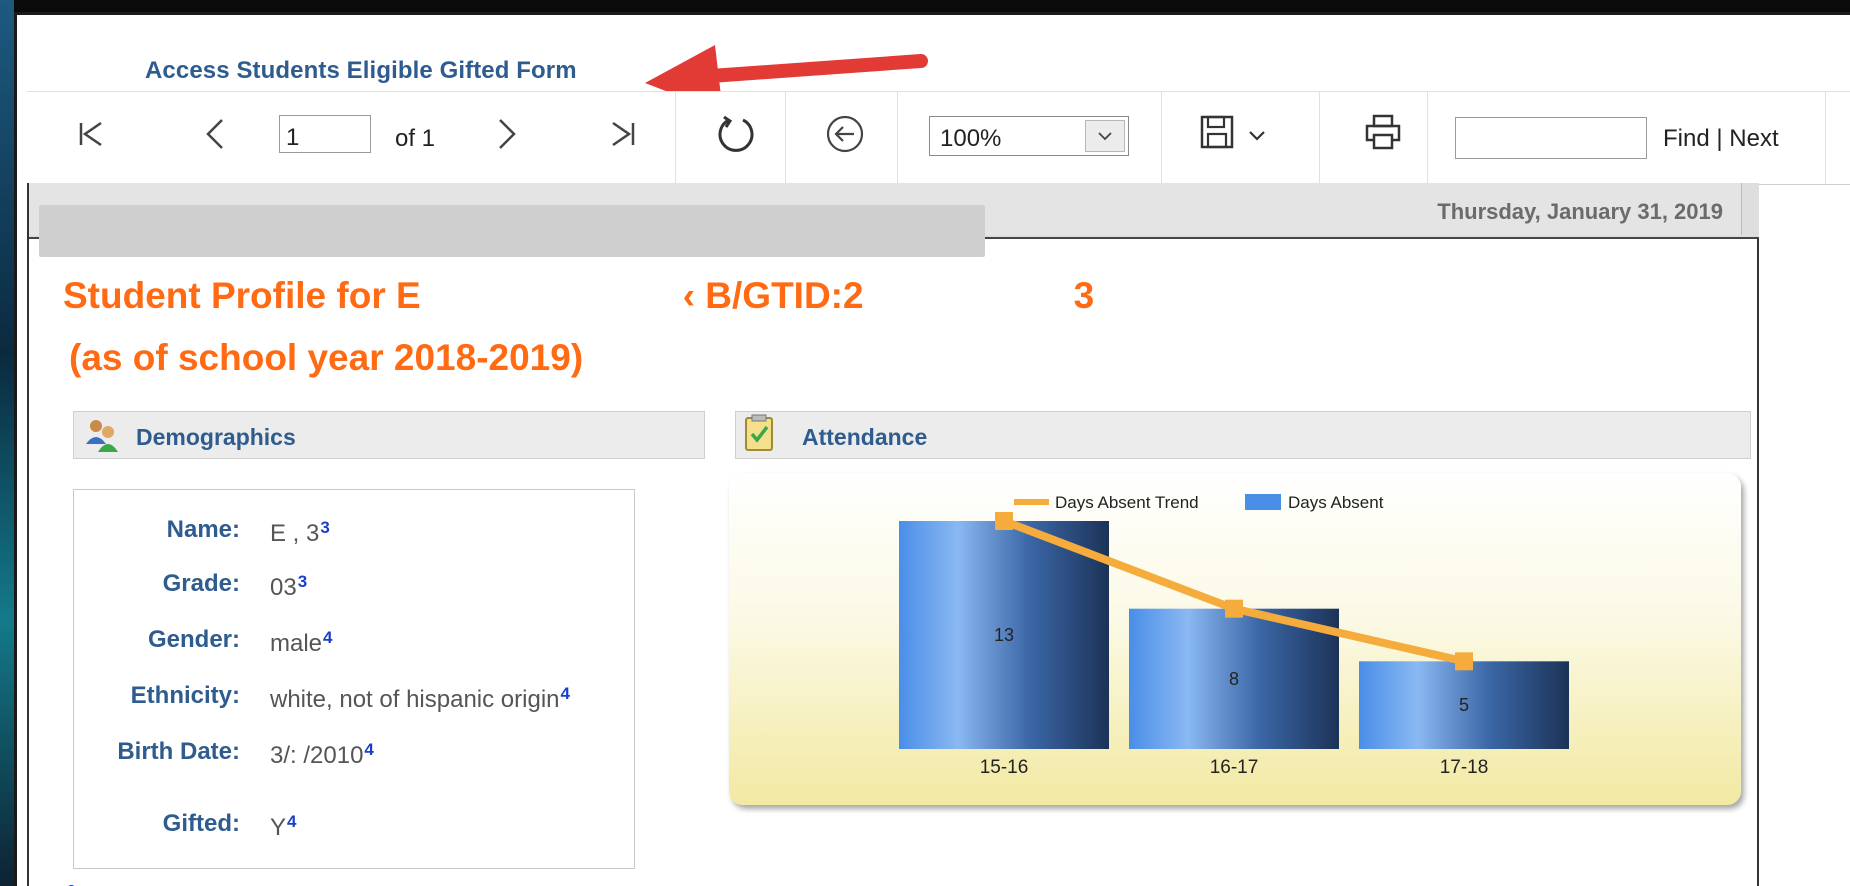 The width and height of the screenshot is (1850, 886). What do you see at coordinates (361, 71) in the screenshot?
I see `access-gifted-form-link: Access Students Eligible Gifted Form` at bounding box center [361, 71].